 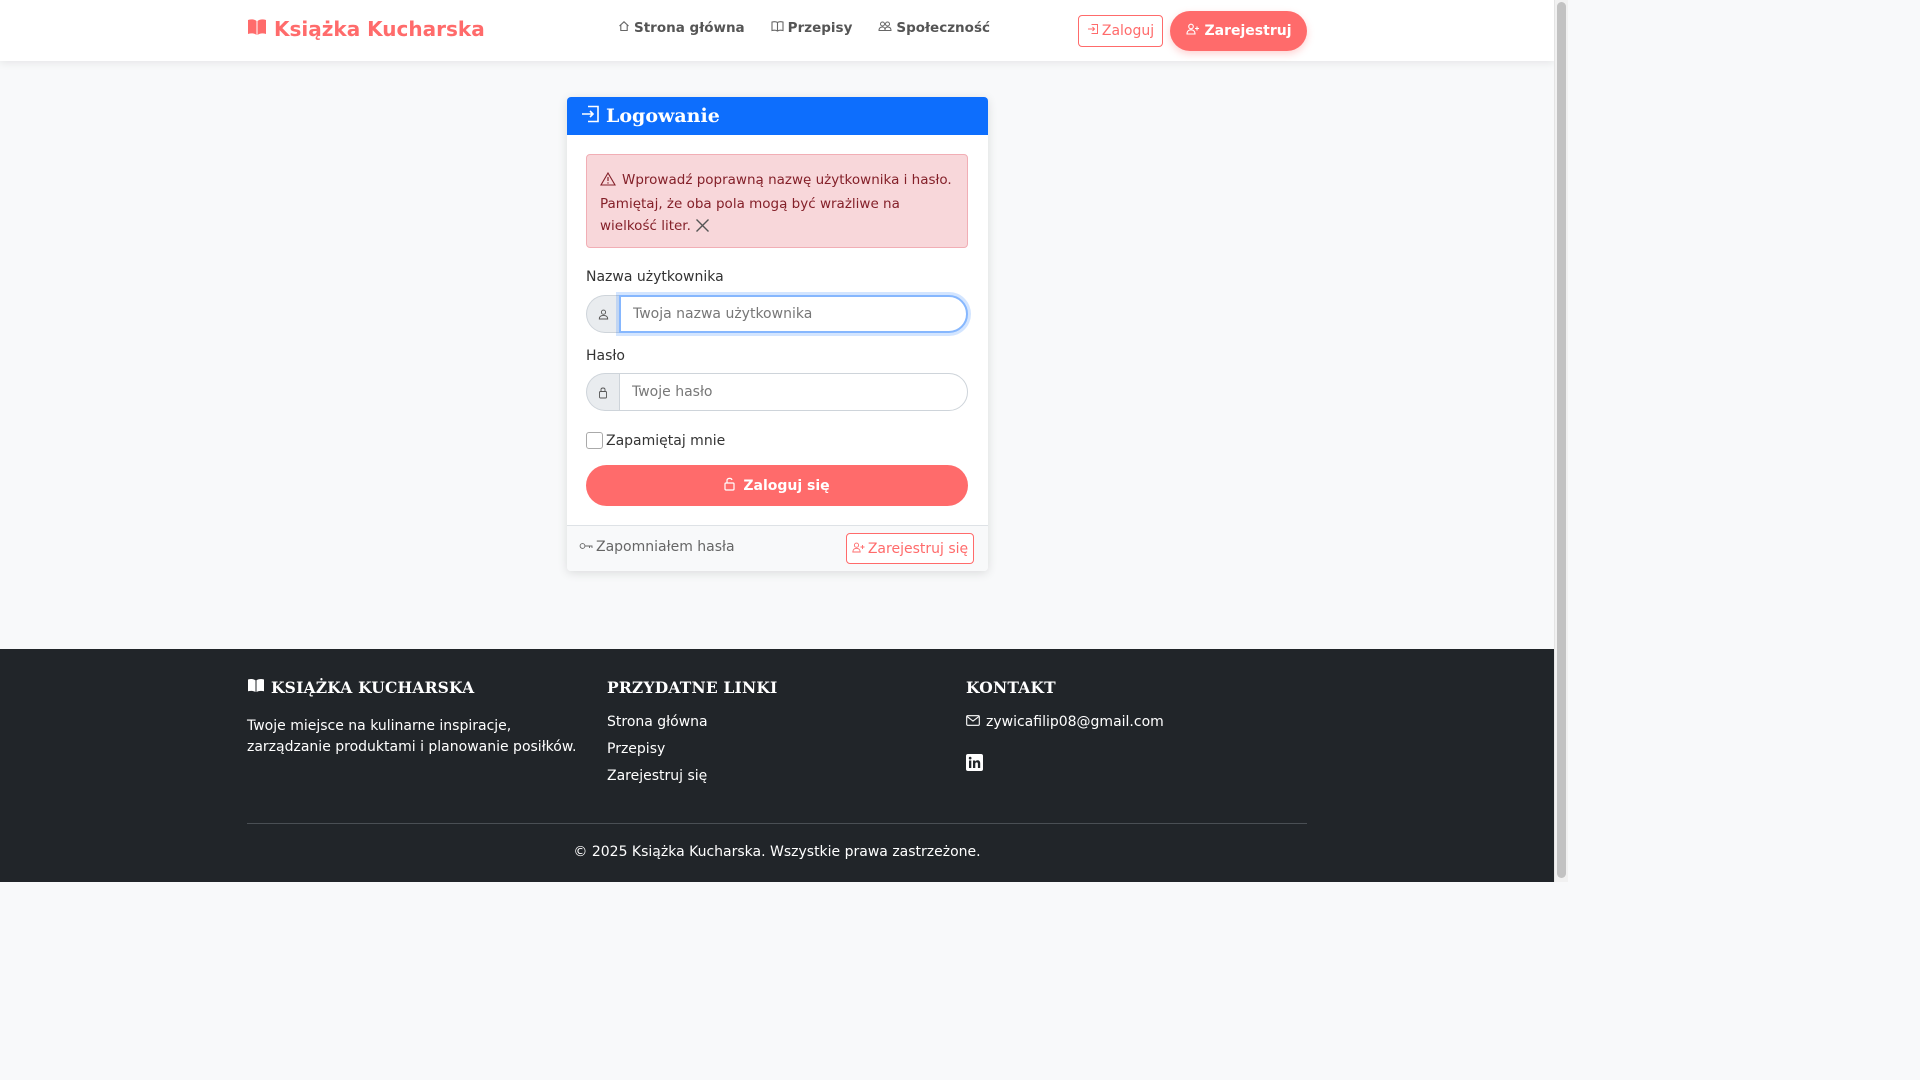 What do you see at coordinates (608, 182) in the screenshot?
I see `warning-icon` at bounding box center [608, 182].